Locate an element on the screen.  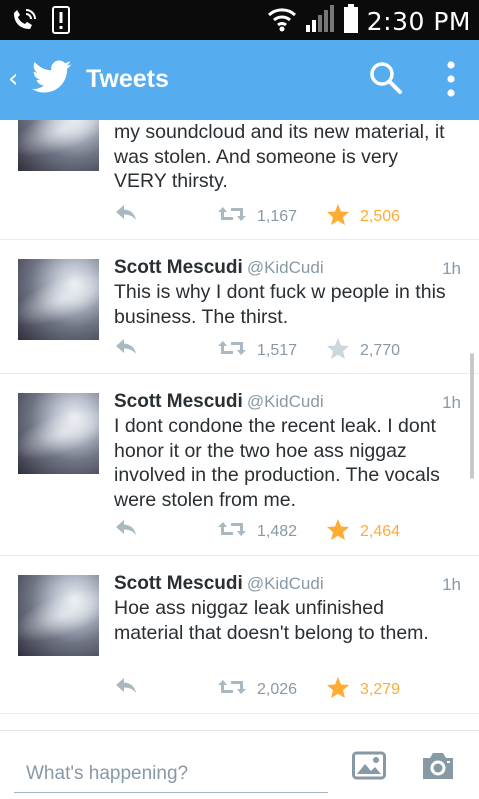
compose-bar is located at coordinates (239, 764).